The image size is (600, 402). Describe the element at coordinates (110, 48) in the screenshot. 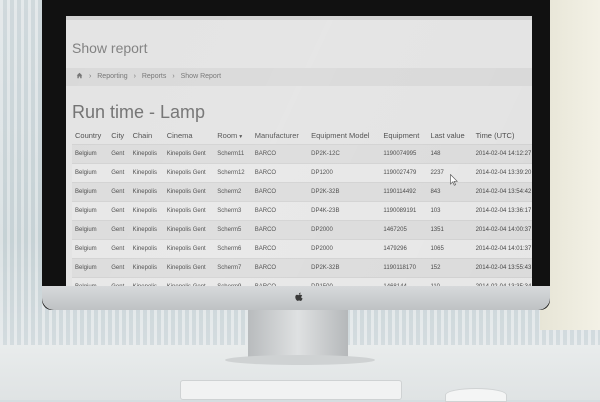

I see `page-header: Show report` at that location.